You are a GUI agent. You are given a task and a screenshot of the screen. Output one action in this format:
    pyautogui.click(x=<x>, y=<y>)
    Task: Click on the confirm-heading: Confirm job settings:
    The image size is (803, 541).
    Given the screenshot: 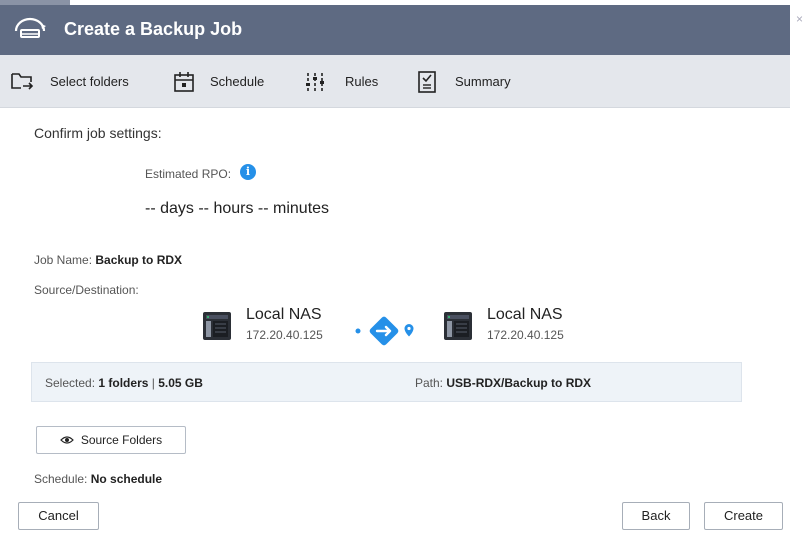 What is the action you would take?
    pyautogui.click(x=98, y=133)
    